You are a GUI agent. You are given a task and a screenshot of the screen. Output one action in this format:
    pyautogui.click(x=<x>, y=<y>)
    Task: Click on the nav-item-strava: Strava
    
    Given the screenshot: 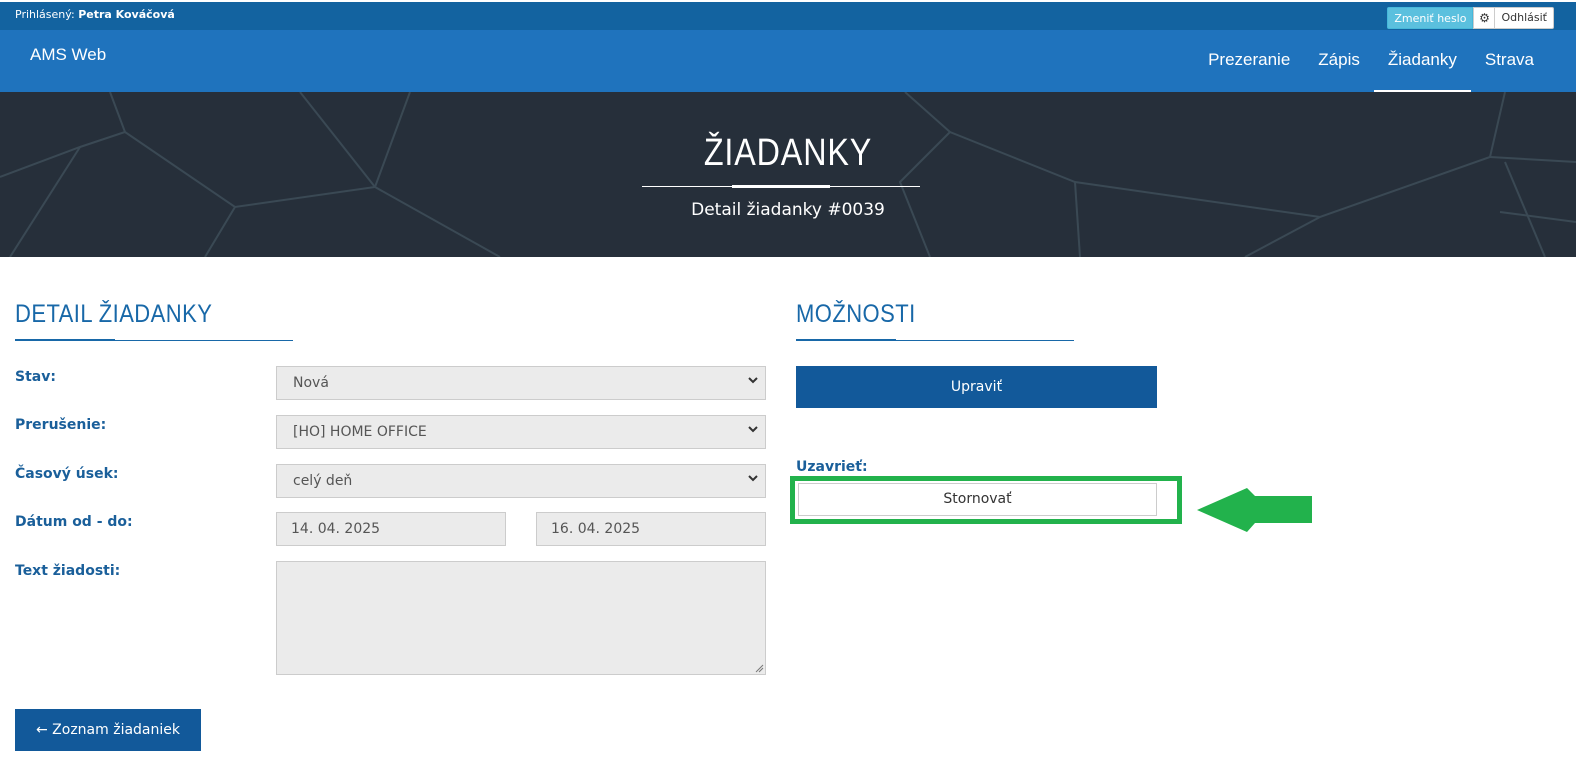 What is the action you would take?
    pyautogui.click(x=1509, y=61)
    